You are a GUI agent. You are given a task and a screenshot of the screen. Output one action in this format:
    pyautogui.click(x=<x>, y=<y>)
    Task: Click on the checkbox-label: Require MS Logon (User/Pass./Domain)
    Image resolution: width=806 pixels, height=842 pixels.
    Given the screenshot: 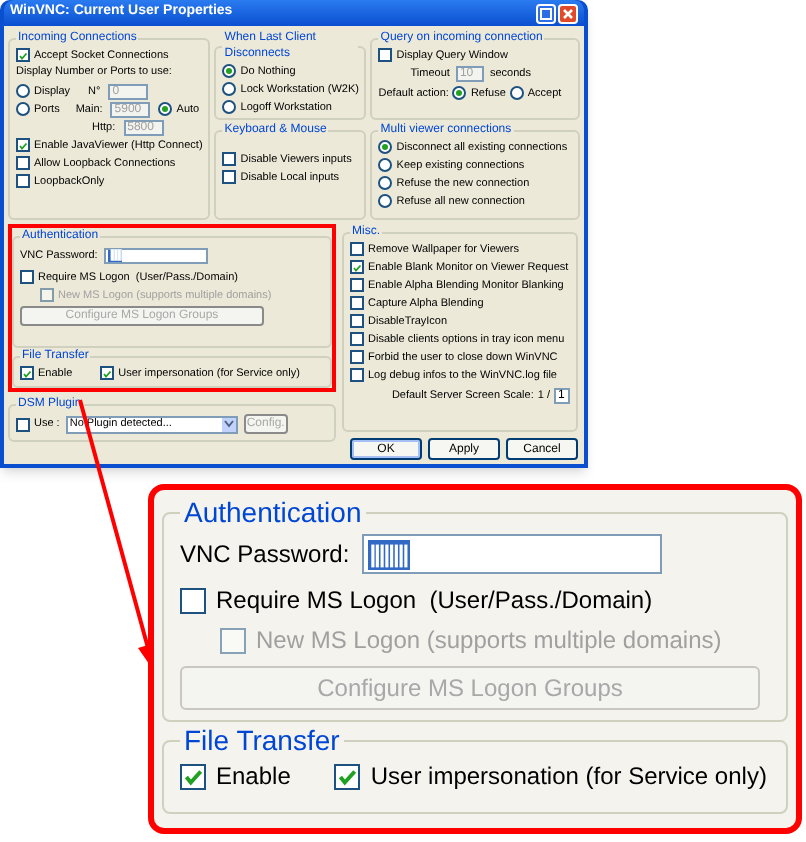 What is the action you would take?
    pyautogui.click(x=434, y=600)
    